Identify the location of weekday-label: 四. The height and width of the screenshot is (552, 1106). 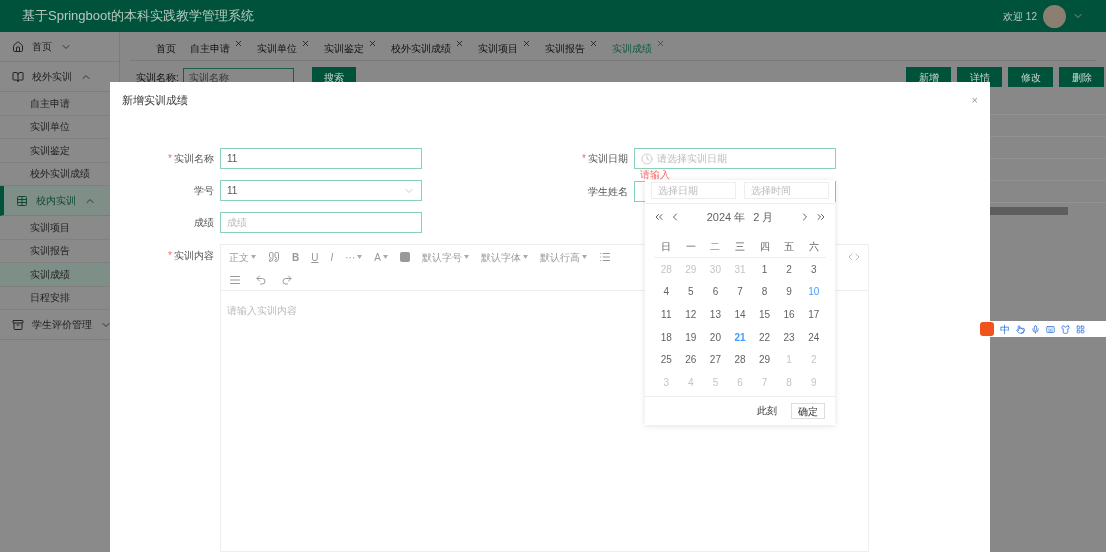
(764, 247).